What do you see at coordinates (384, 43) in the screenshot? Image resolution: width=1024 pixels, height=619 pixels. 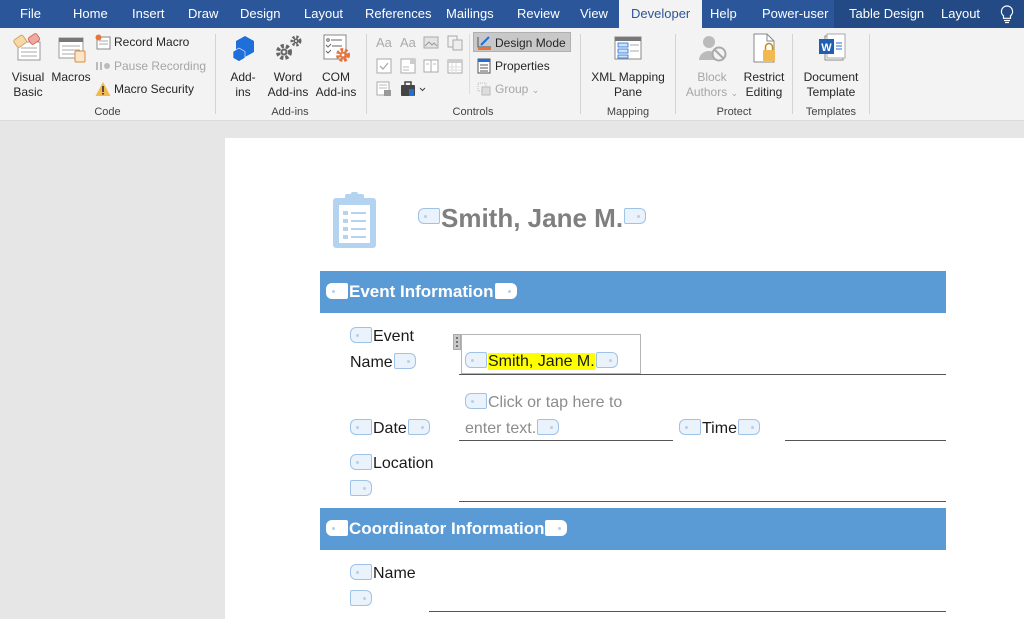 I see `rich-text-content-control-icon: Aa` at bounding box center [384, 43].